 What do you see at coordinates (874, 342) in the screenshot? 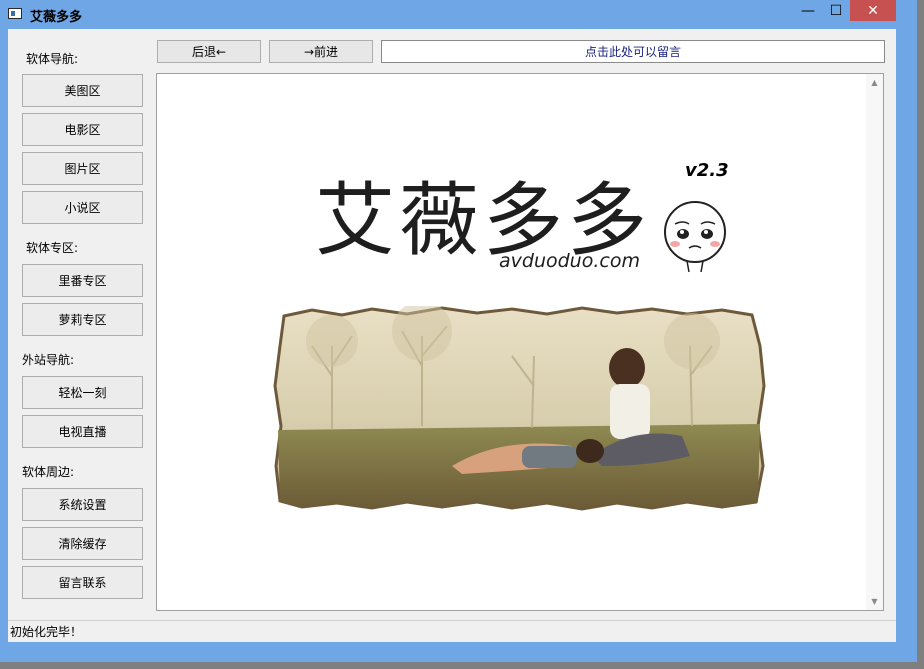
I see `vertical-scrollbar: ▲ ▼` at bounding box center [874, 342].